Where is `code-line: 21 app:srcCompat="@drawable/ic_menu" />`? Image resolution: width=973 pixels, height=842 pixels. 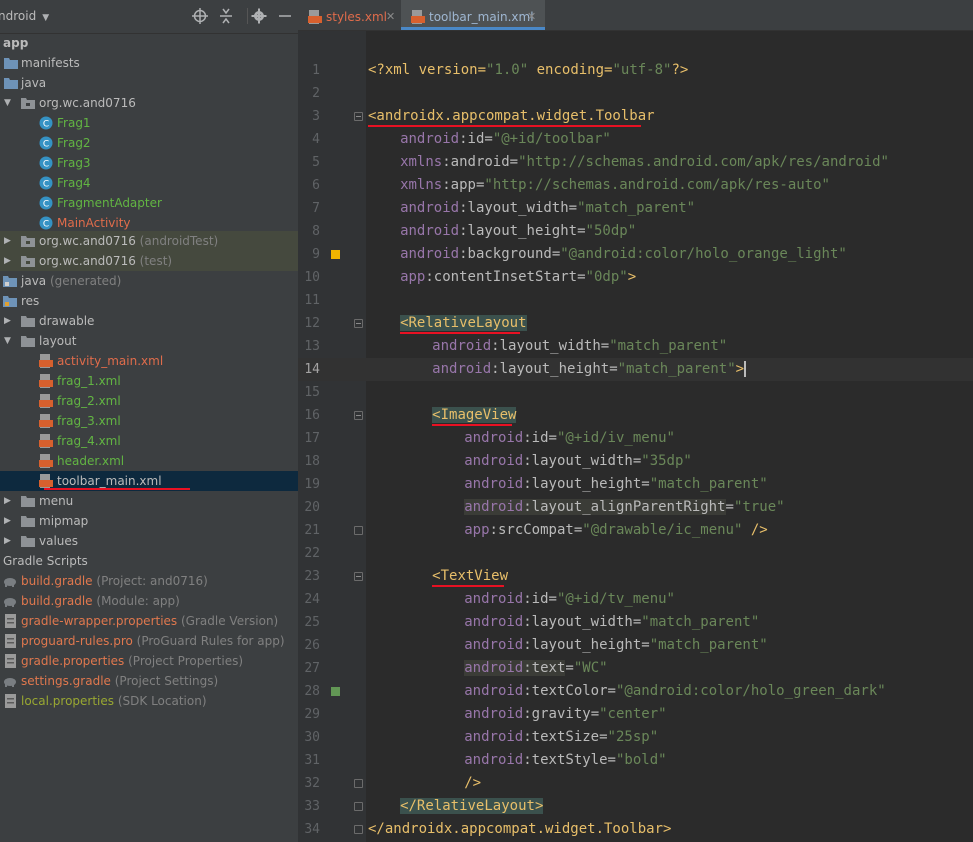 code-line: 21 app:srcCompat="@drawable/ic_menu" /> is located at coordinates (635, 530).